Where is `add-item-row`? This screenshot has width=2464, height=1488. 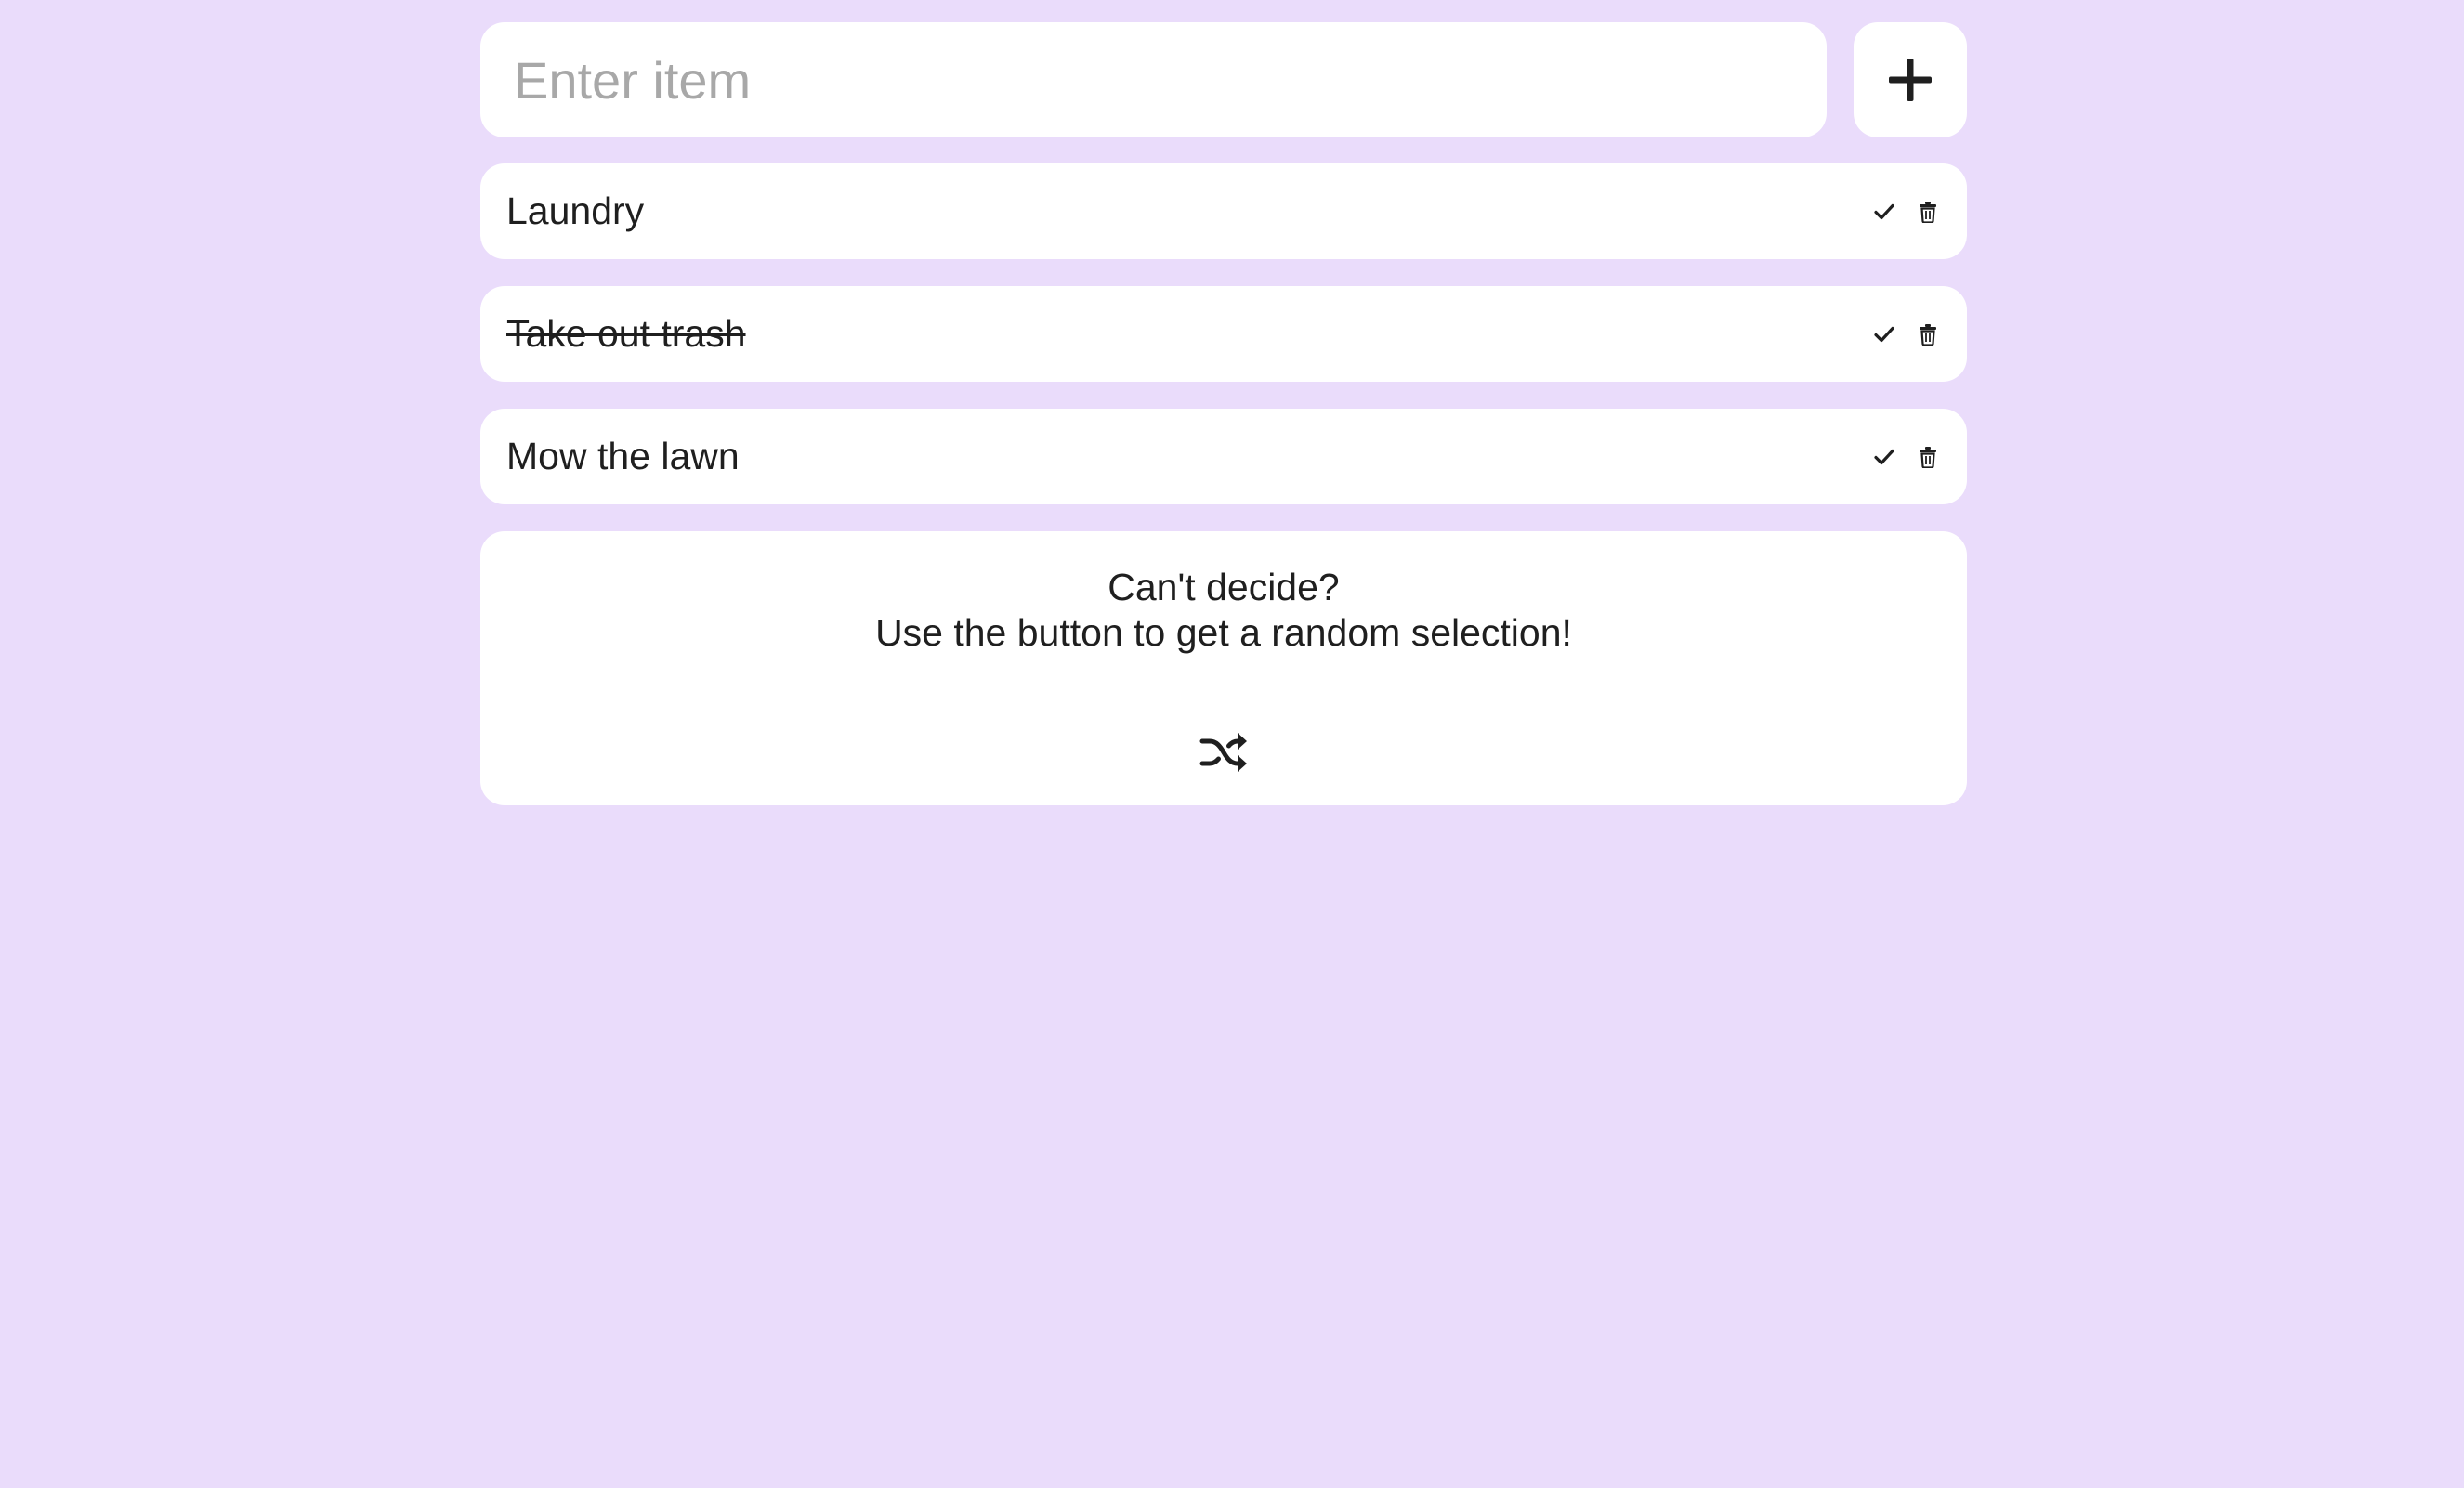
add-item-row is located at coordinates (1224, 79).